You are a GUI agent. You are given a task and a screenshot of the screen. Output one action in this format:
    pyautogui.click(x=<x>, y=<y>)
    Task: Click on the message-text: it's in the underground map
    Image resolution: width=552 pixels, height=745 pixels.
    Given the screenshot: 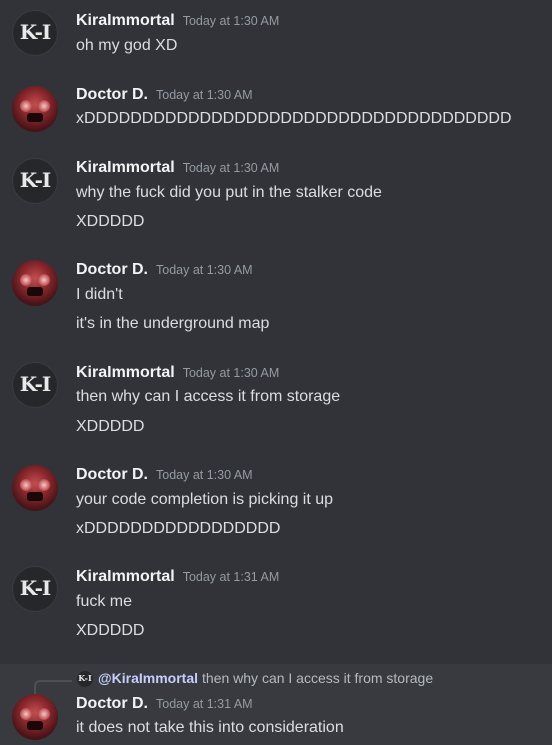 What is the action you would take?
    pyautogui.click(x=173, y=323)
    